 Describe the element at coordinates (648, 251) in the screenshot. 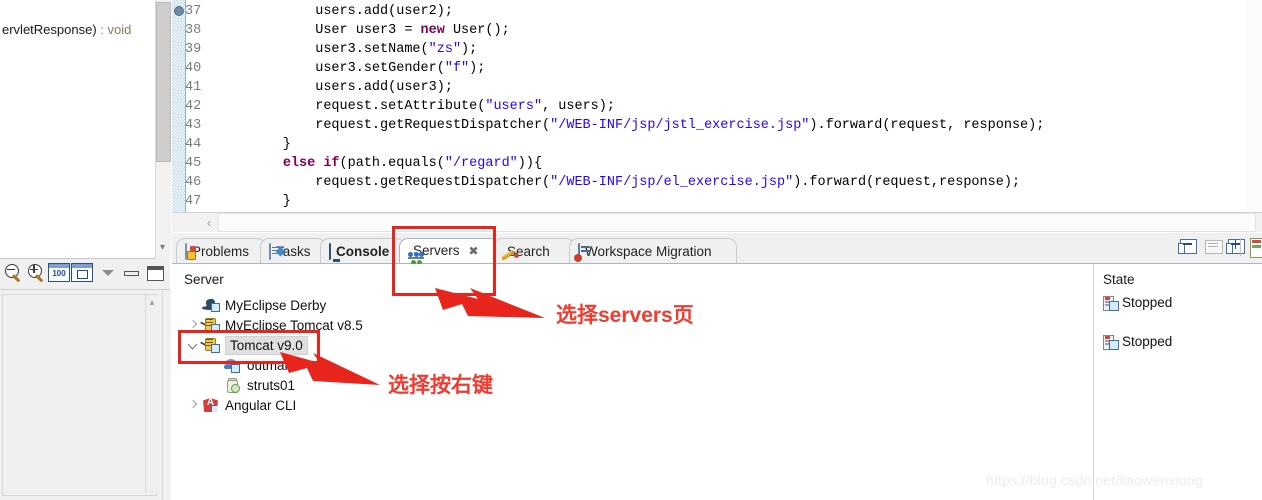

I see `tab-label: Workspace Migration` at that location.